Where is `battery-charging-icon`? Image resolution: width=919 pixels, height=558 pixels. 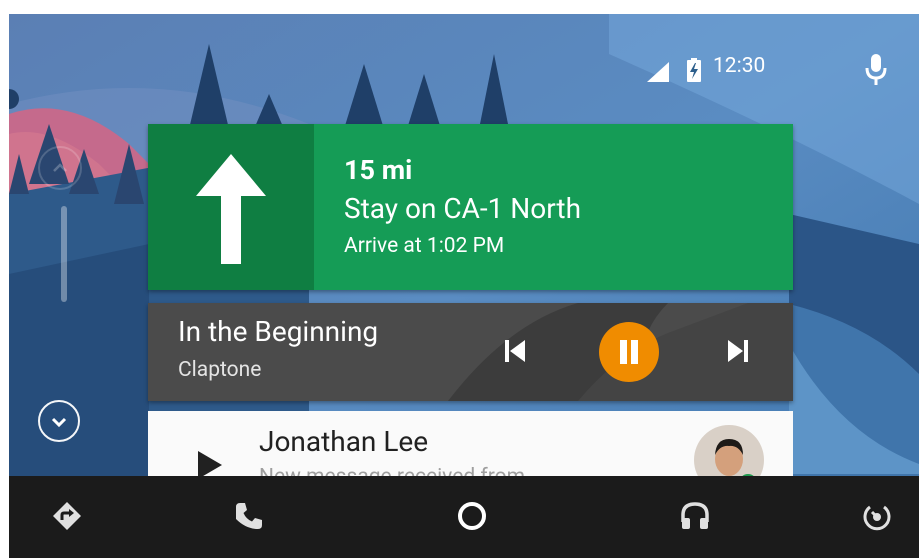 battery-charging-icon is located at coordinates (694, 70).